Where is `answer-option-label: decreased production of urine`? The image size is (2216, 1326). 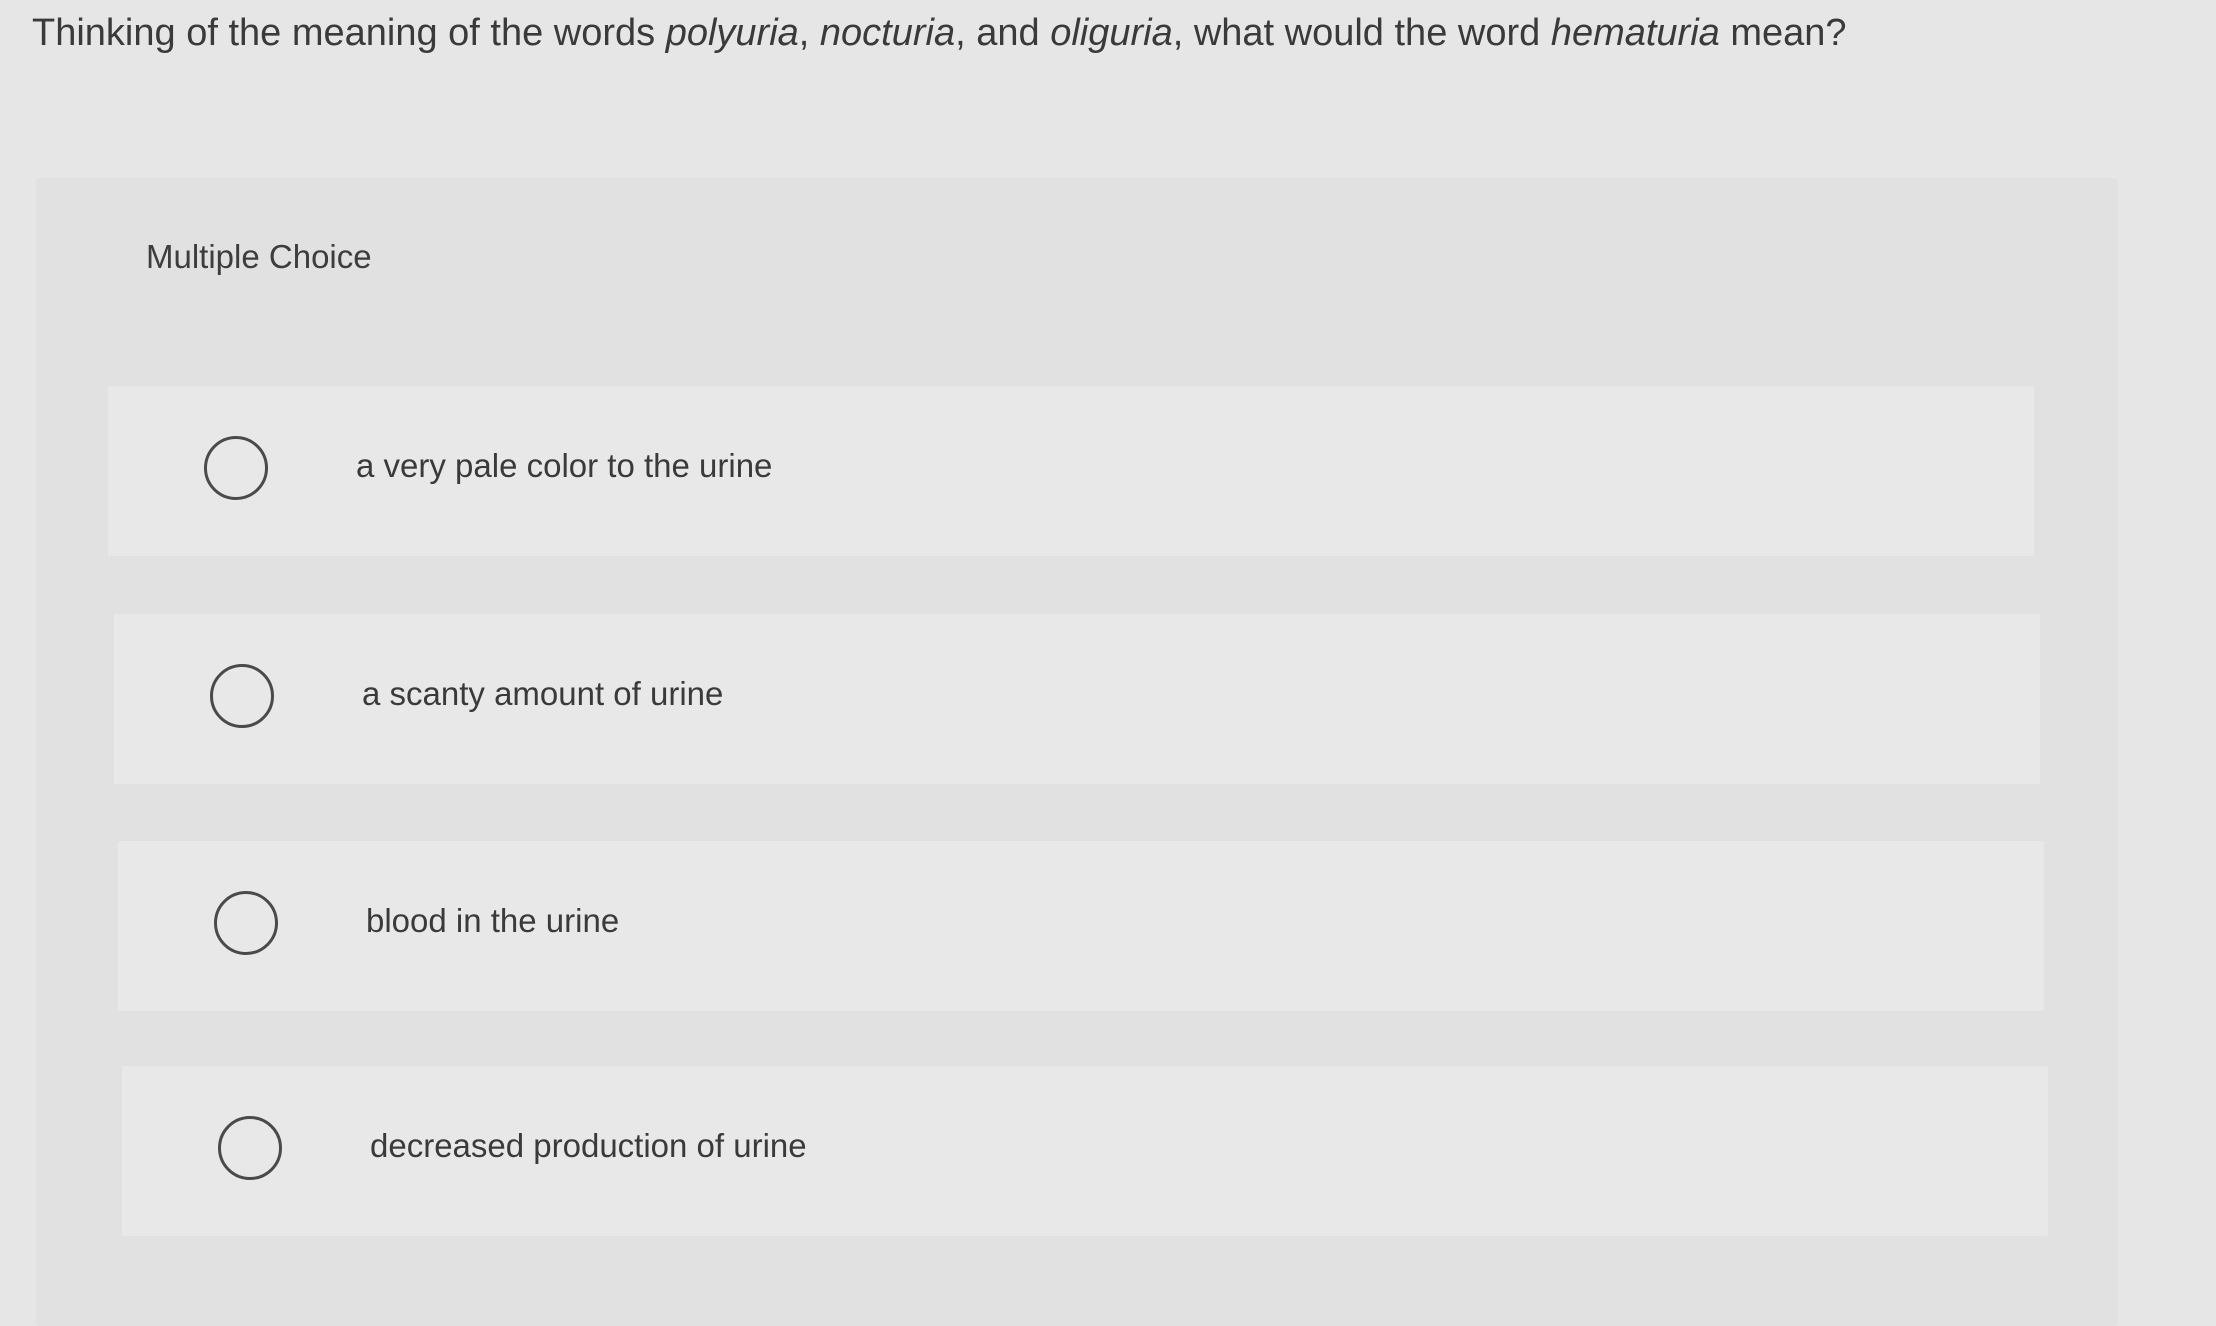
answer-option-label: decreased production of urine is located at coordinates (588, 1145).